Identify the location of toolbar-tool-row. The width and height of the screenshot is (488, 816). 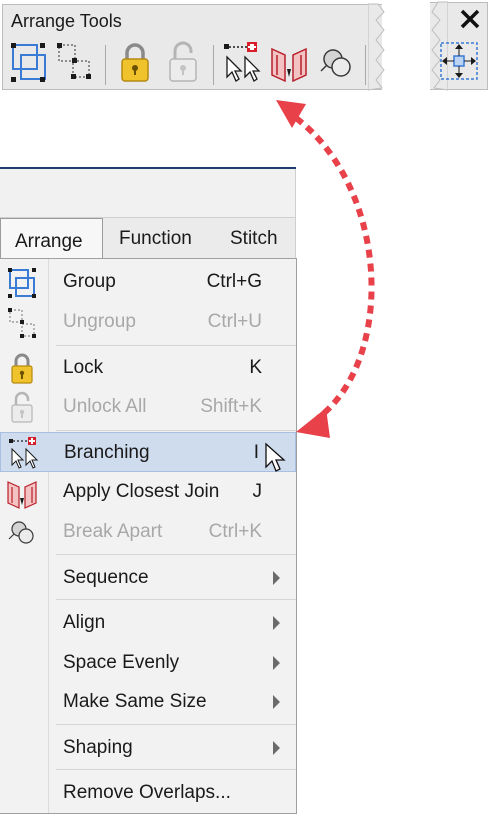
(194, 63).